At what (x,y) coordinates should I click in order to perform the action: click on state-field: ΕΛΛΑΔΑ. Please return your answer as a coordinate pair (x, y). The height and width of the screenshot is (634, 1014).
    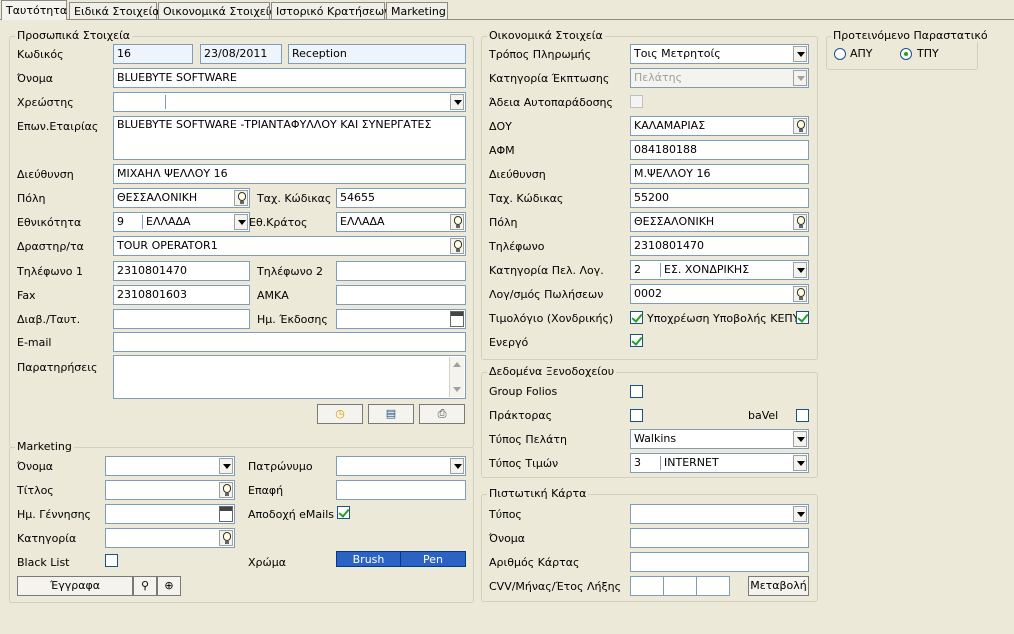
    Looking at the image, I should click on (401, 222).